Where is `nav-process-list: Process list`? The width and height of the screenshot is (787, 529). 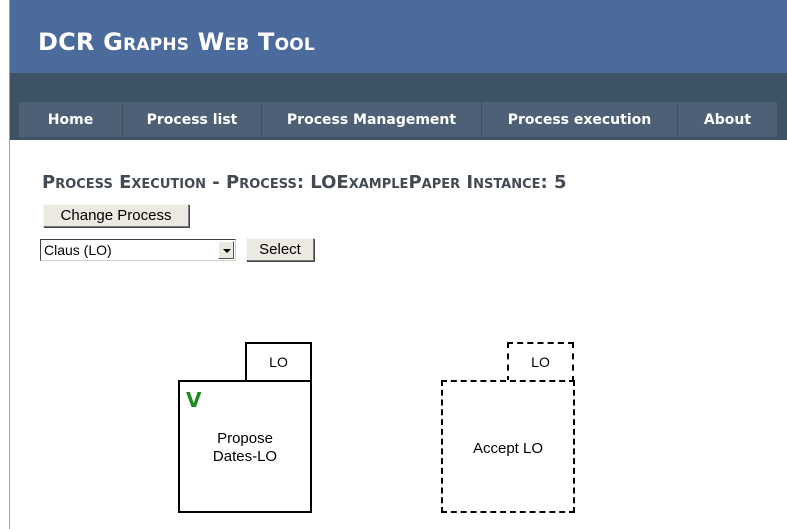 nav-process-list: Process list is located at coordinates (192, 119).